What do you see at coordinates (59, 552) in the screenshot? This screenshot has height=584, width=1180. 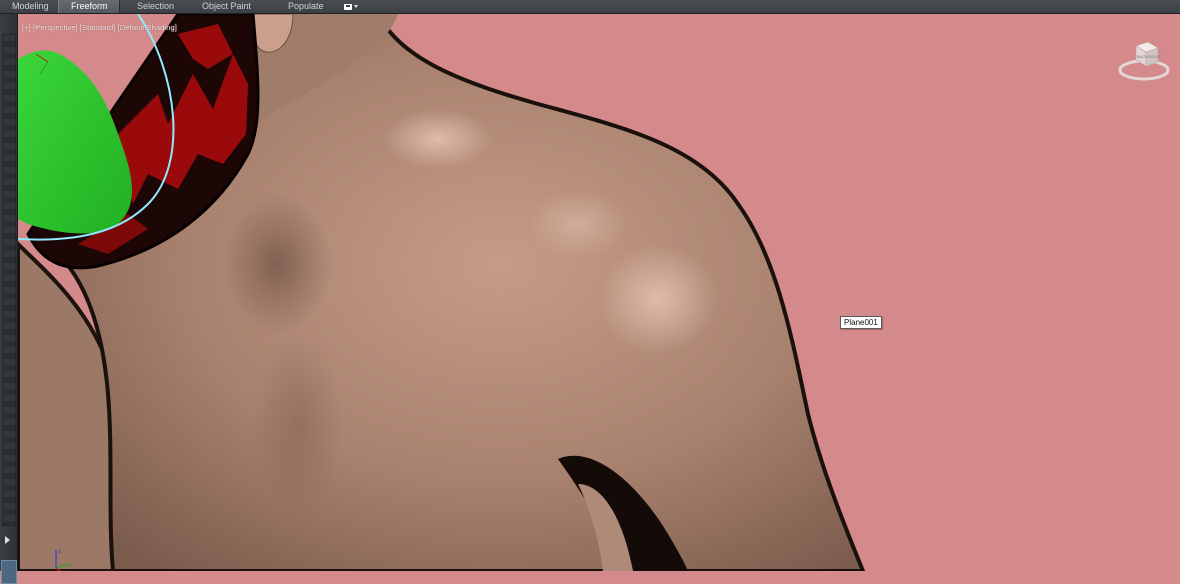 I see `axis-z-label: z` at bounding box center [59, 552].